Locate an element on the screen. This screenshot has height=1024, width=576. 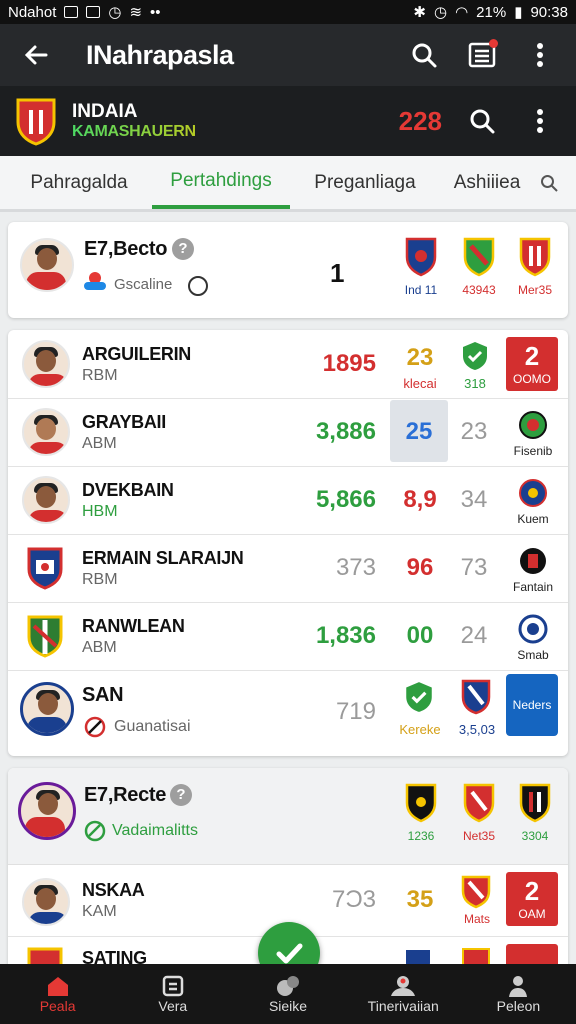
status-left-text: Ndahot is located at coordinates (32, 12).